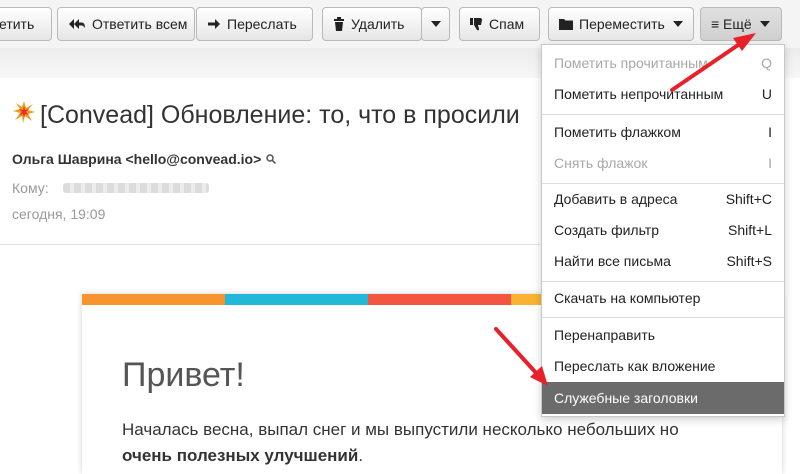 The image size is (800, 474). What do you see at coordinates (605, 335) in the screenshot?
I see `menu-item-label: Перенаправить` at bounding box center [605, 335].